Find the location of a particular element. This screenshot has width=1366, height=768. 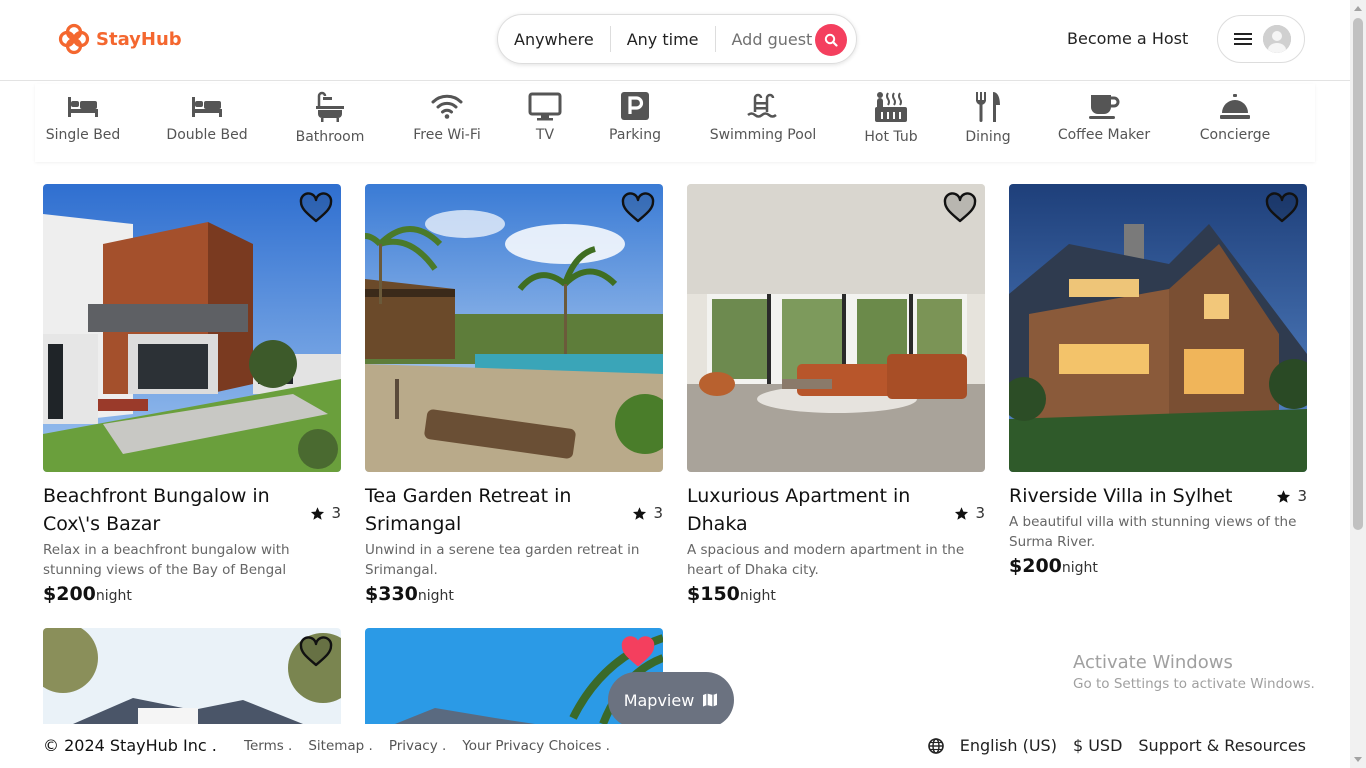

category-single-bed: Single Bed is located at coordinates (83, 113).